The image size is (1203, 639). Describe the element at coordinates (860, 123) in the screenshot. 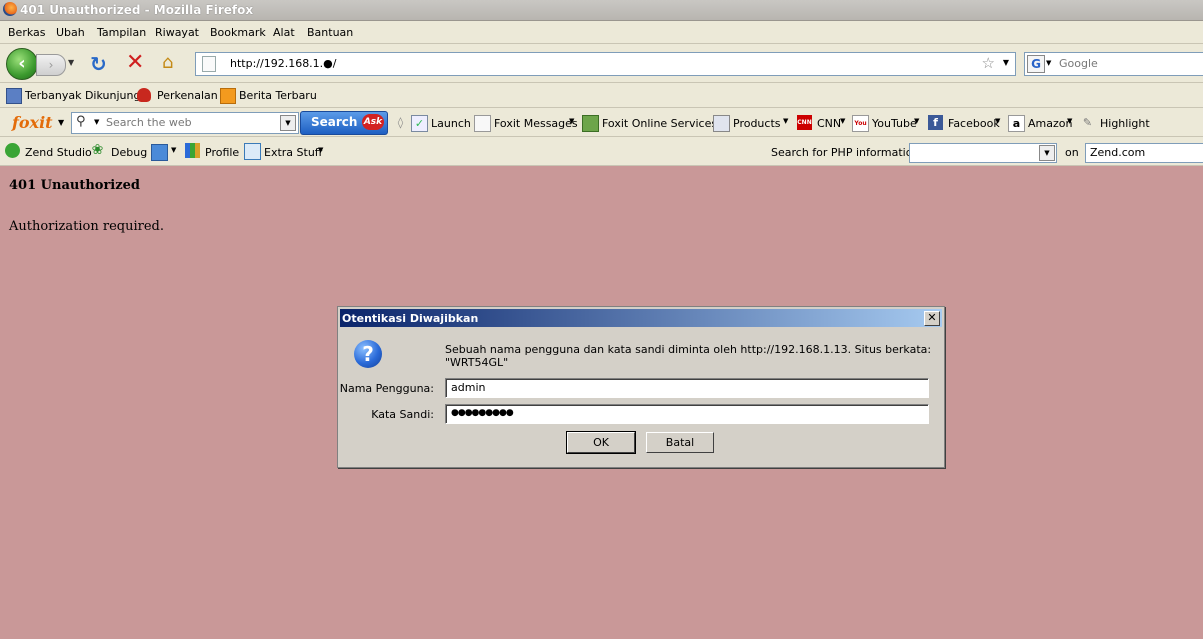

I see `youtube-icon: You` at that location.